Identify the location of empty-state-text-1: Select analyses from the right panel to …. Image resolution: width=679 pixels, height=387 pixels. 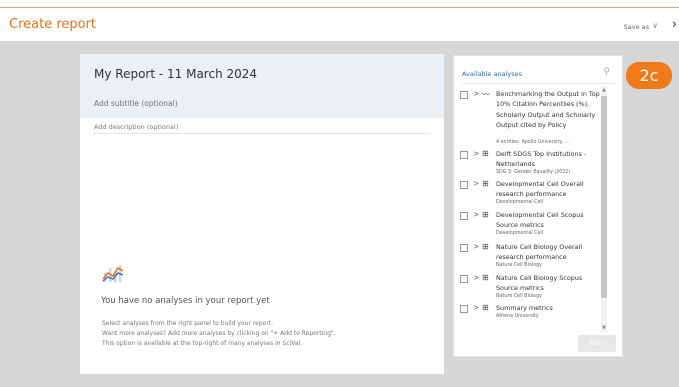
(188, 323).